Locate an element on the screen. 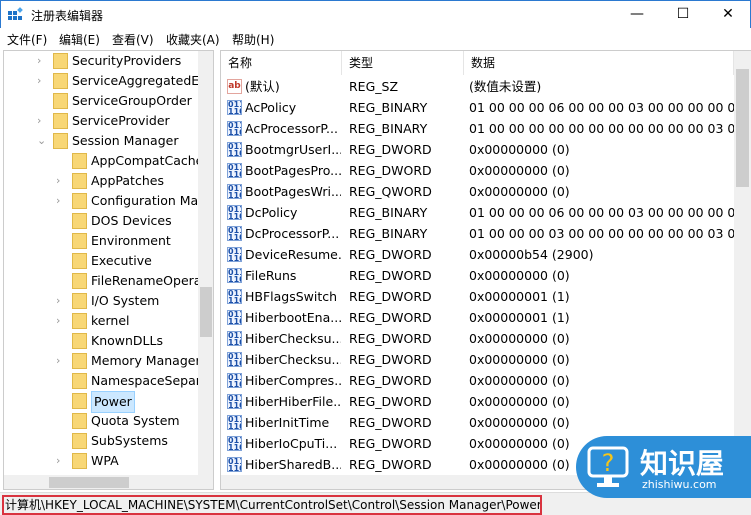 The width and height of the screenshot is (751, 515). tree-item: DOS Devices is located at coordinates (101, 221).